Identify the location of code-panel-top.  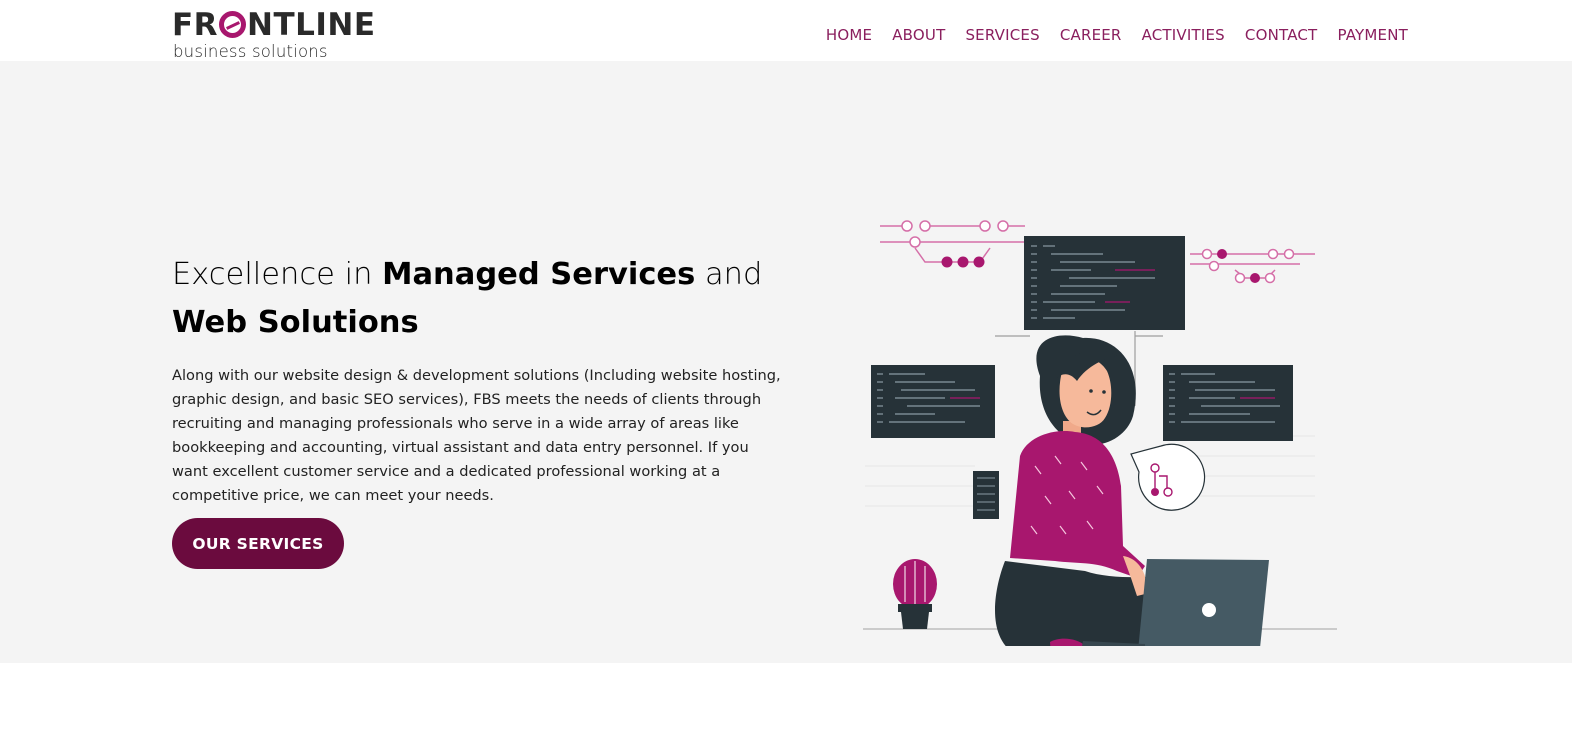
(1104, 283).